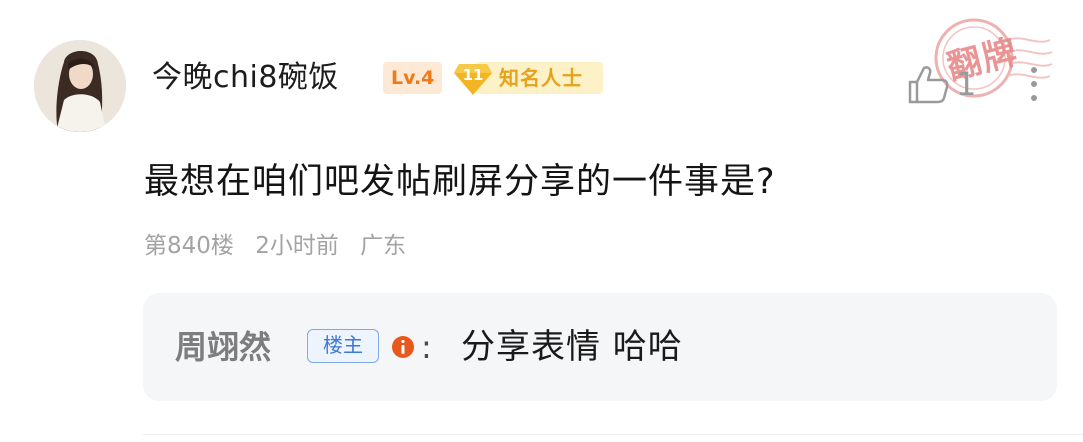 The height and width of the screenshot is (442, 1083). What do you see at coordinates (966, 84) in the screenshot?
I see `like-count: 1` at bounding box center [966, 84].